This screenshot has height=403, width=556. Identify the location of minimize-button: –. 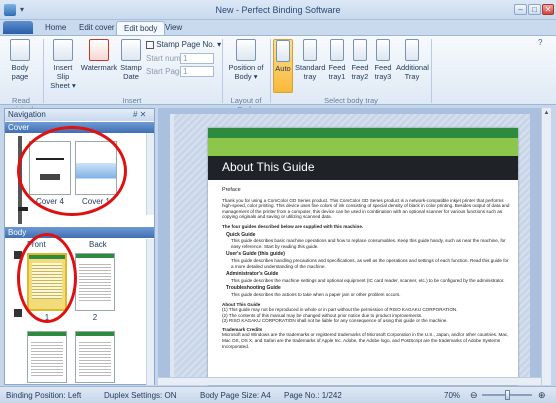
(520, 9).